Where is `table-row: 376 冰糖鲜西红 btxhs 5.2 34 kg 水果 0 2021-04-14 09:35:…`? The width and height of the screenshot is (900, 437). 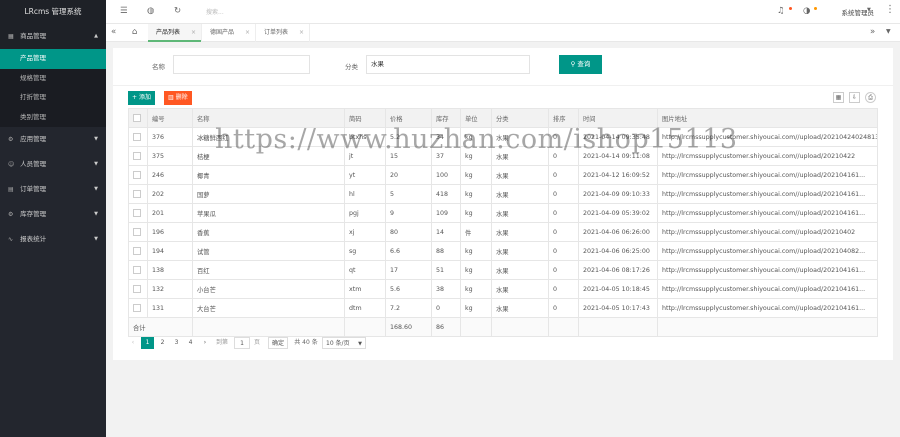
table-row: 376 冰糖鲜西红 btxhs 5.2 34 kg 水果 0 2021-04-14 09:35:… is located at coordinates (503, 137).